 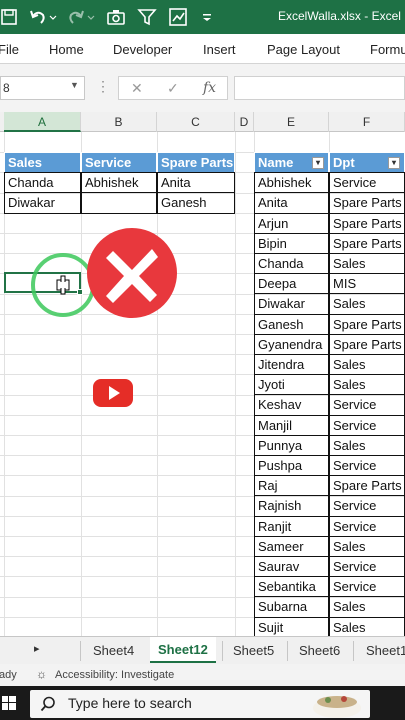 What do you see at coordinates (207, 17) in the screenshot?
I see `quick-access-dropdown-icon` at bounding box center [207, 17].